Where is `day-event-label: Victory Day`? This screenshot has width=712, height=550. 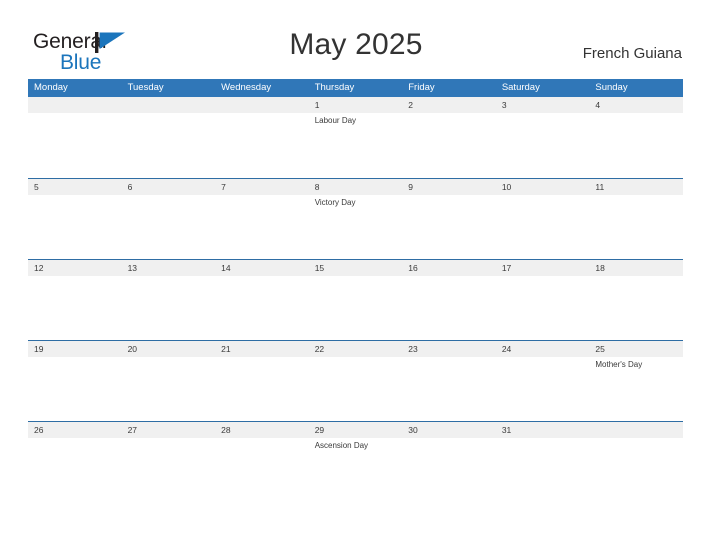
day-event-label: Victory Day is located at coordinates (335, 202).